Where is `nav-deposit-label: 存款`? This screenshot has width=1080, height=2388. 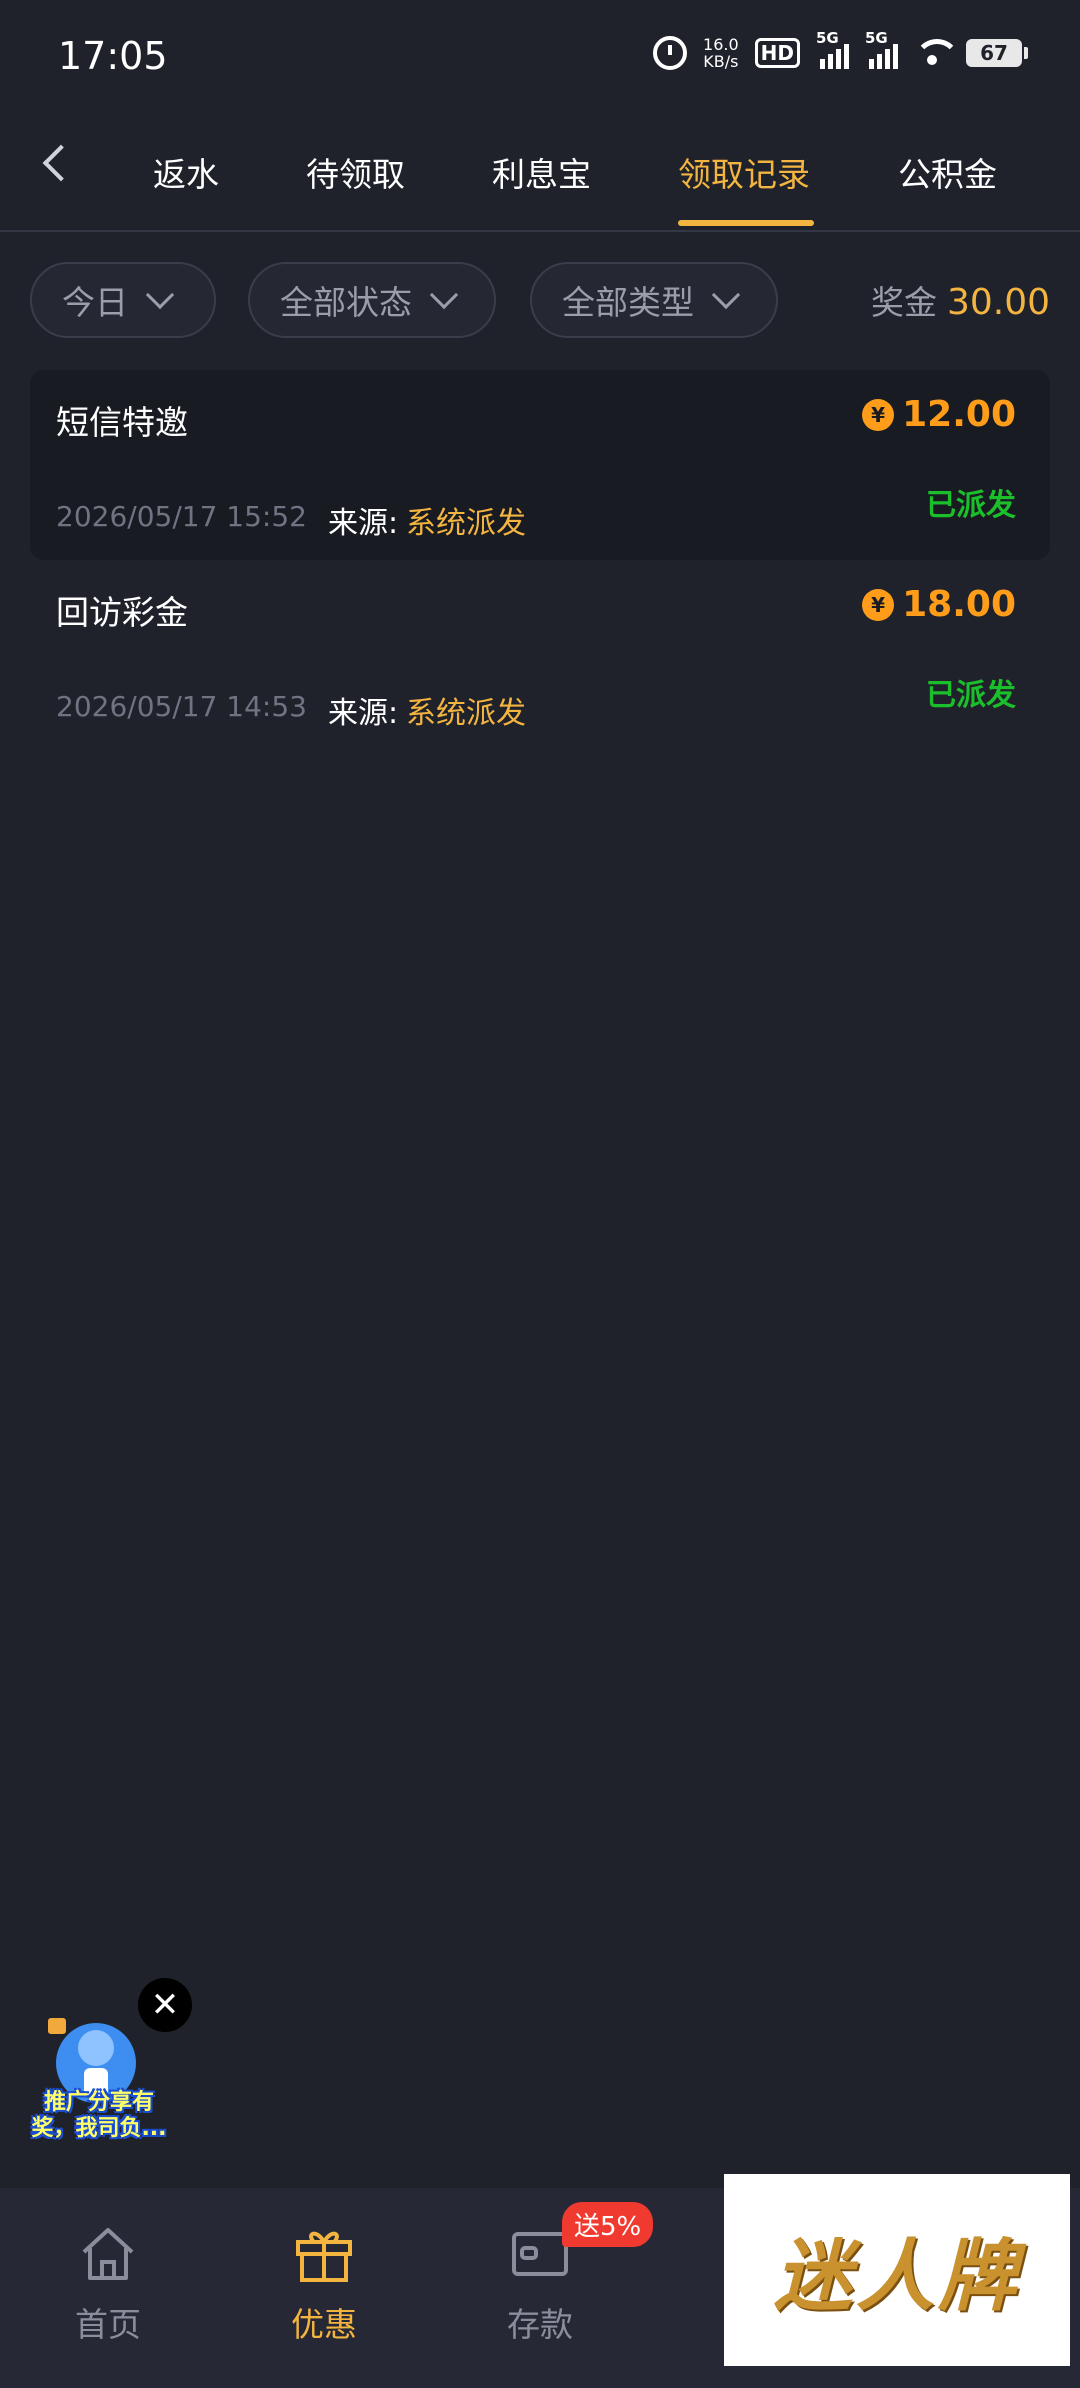
nav-deposit-label: 存款 is located at coordinates (540, 2324).